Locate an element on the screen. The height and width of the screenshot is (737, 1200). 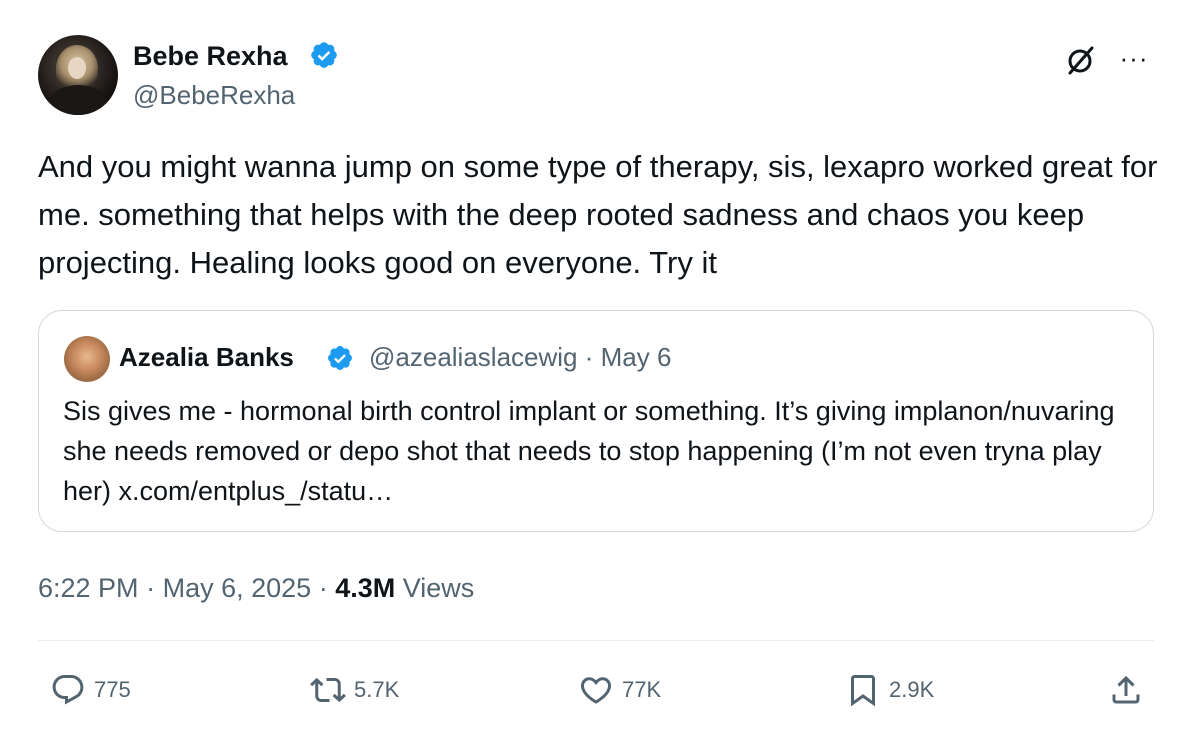
author-name: Bebe Rexha is located at coordinates (210, 56).